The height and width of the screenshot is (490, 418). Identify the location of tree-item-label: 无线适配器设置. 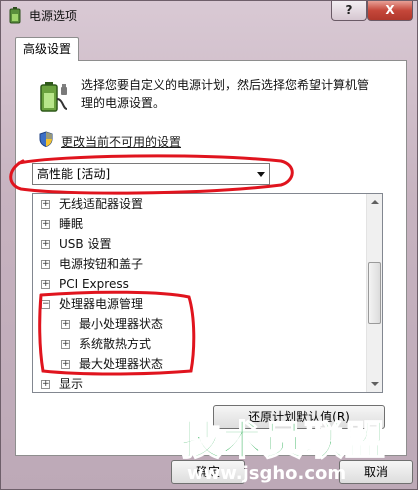
(101, 204).